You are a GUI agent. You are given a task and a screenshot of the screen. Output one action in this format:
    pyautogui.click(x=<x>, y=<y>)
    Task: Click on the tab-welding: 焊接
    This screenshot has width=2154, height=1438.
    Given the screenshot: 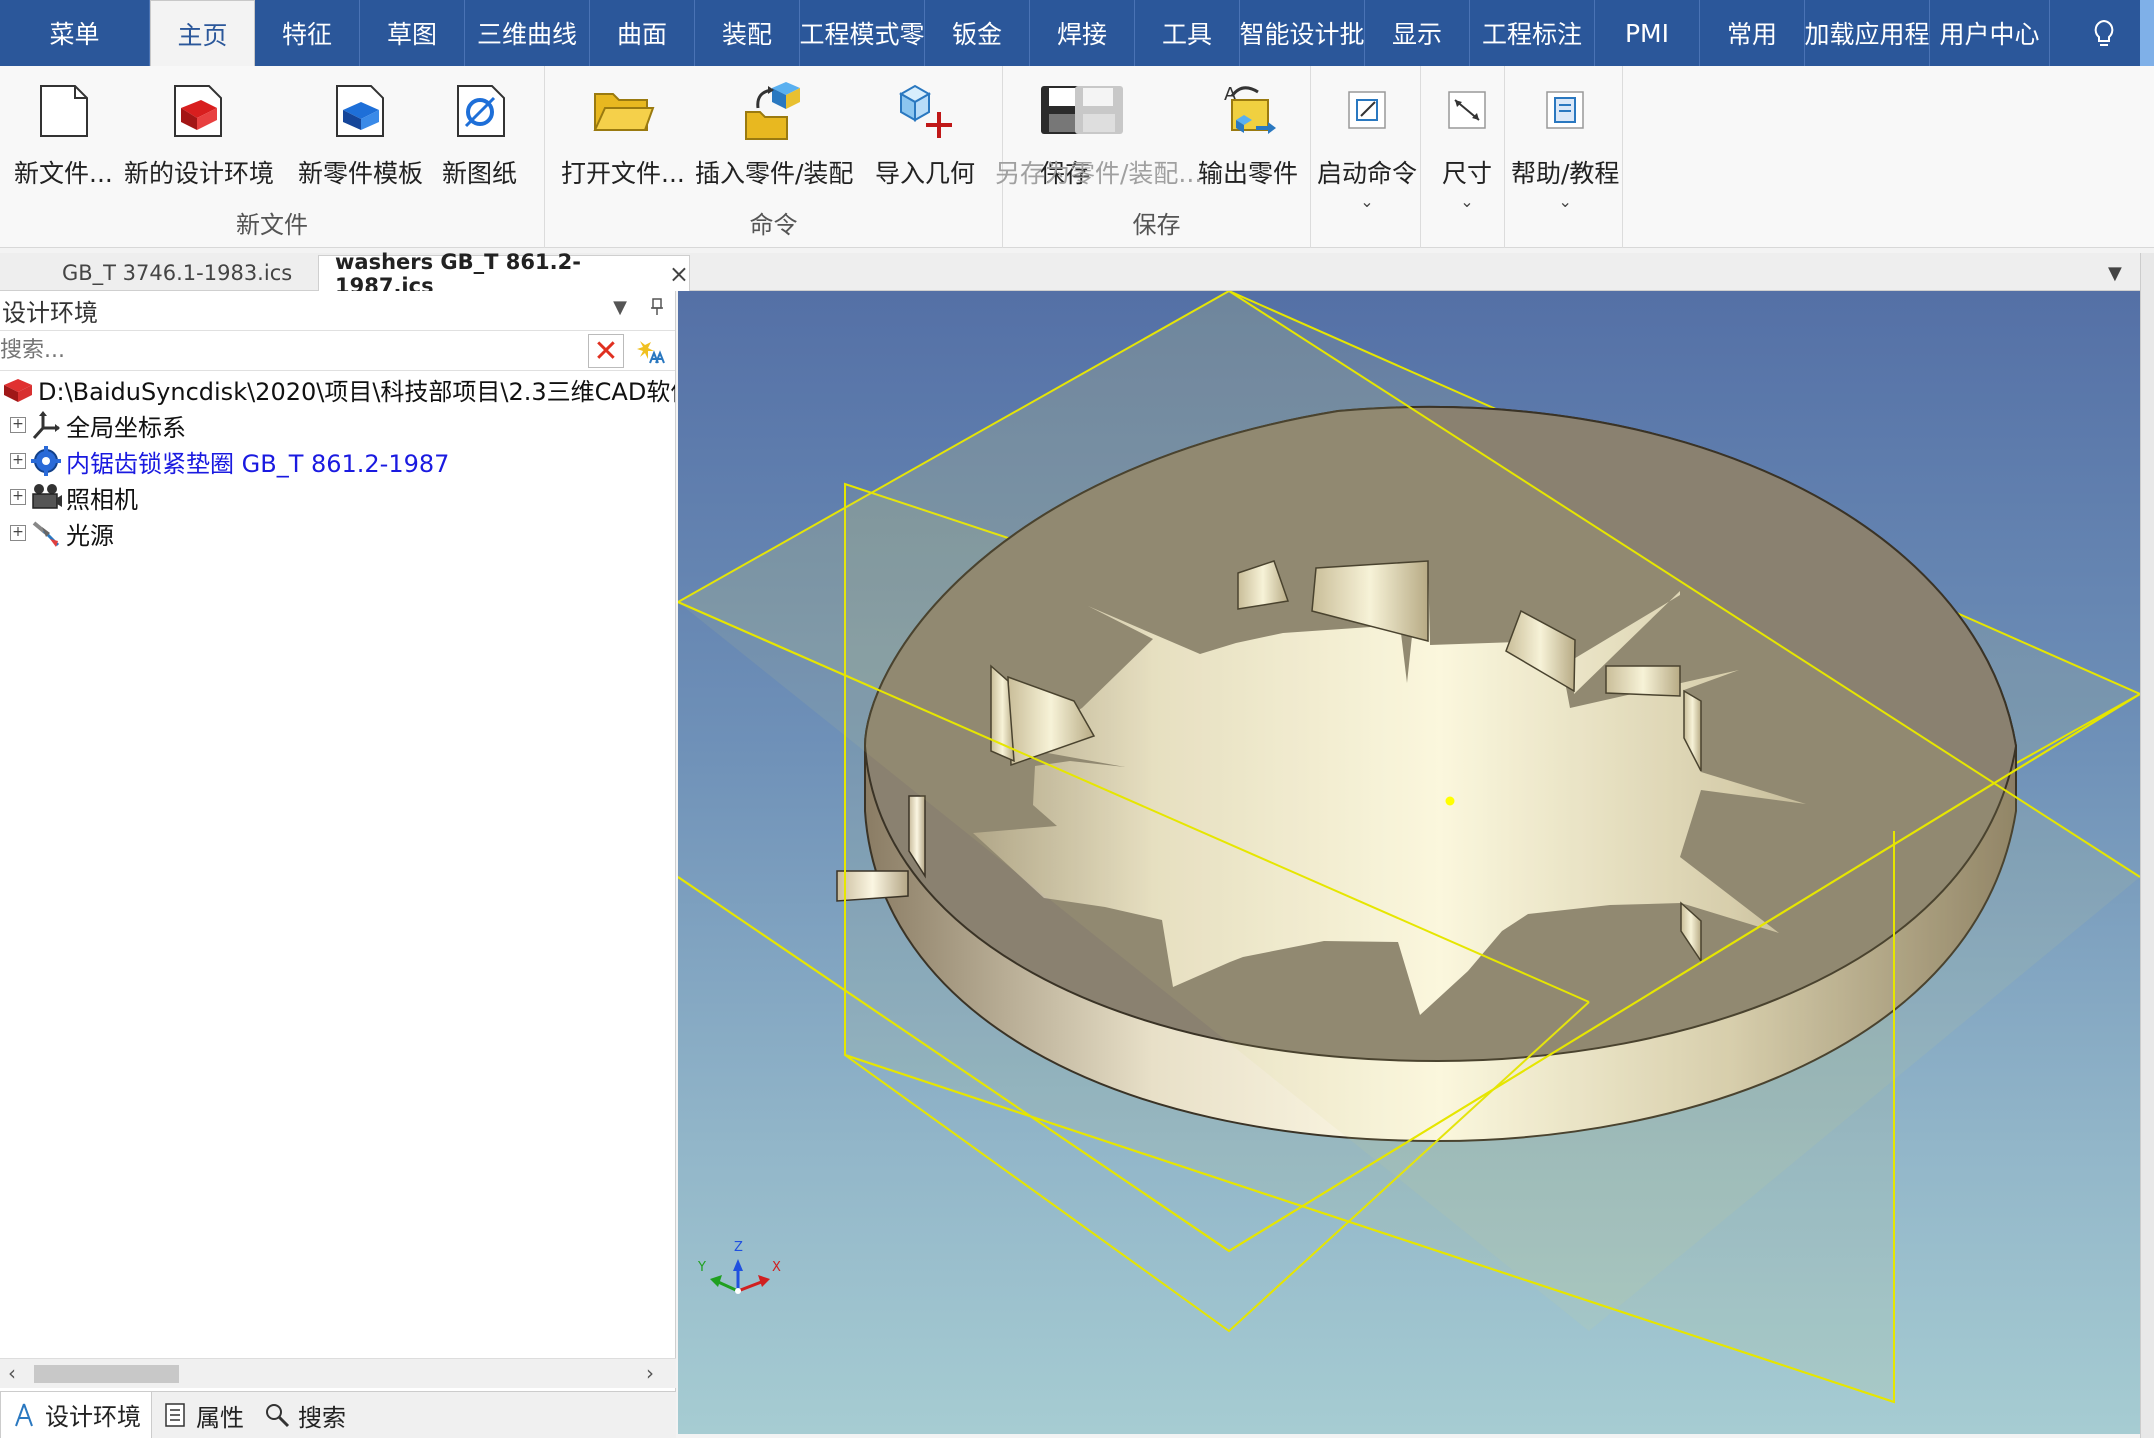 What is the action you would take?
    pyautogui.click(x=1082, y=33)
    